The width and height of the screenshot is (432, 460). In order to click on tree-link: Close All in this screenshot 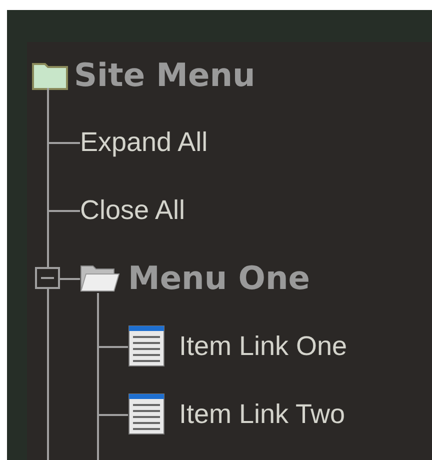, I will do `click(133, 210)`.